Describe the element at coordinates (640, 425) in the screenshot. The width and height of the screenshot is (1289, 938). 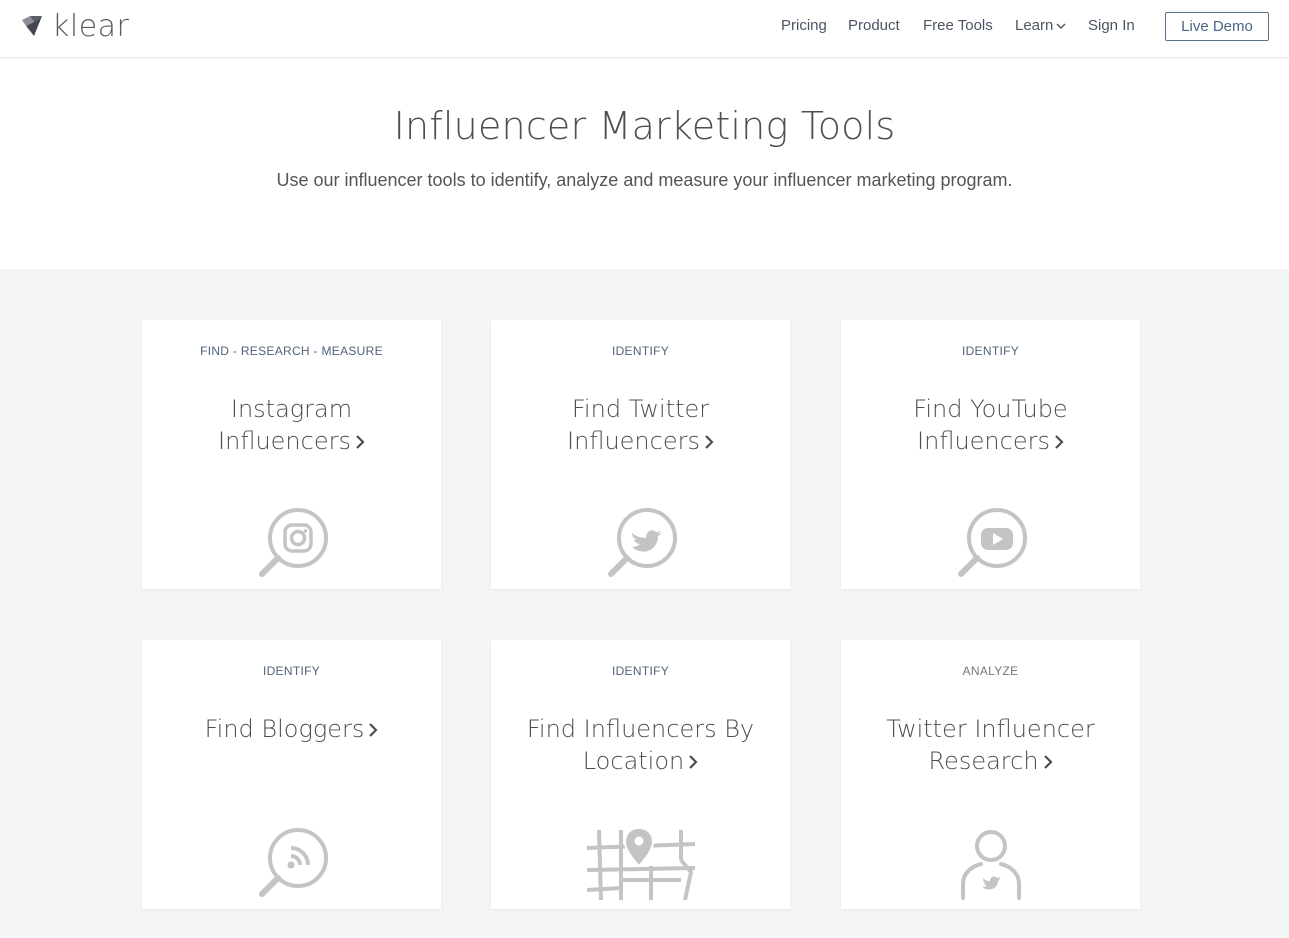
I see `card-title: Find Twitter Influencers` at that location.